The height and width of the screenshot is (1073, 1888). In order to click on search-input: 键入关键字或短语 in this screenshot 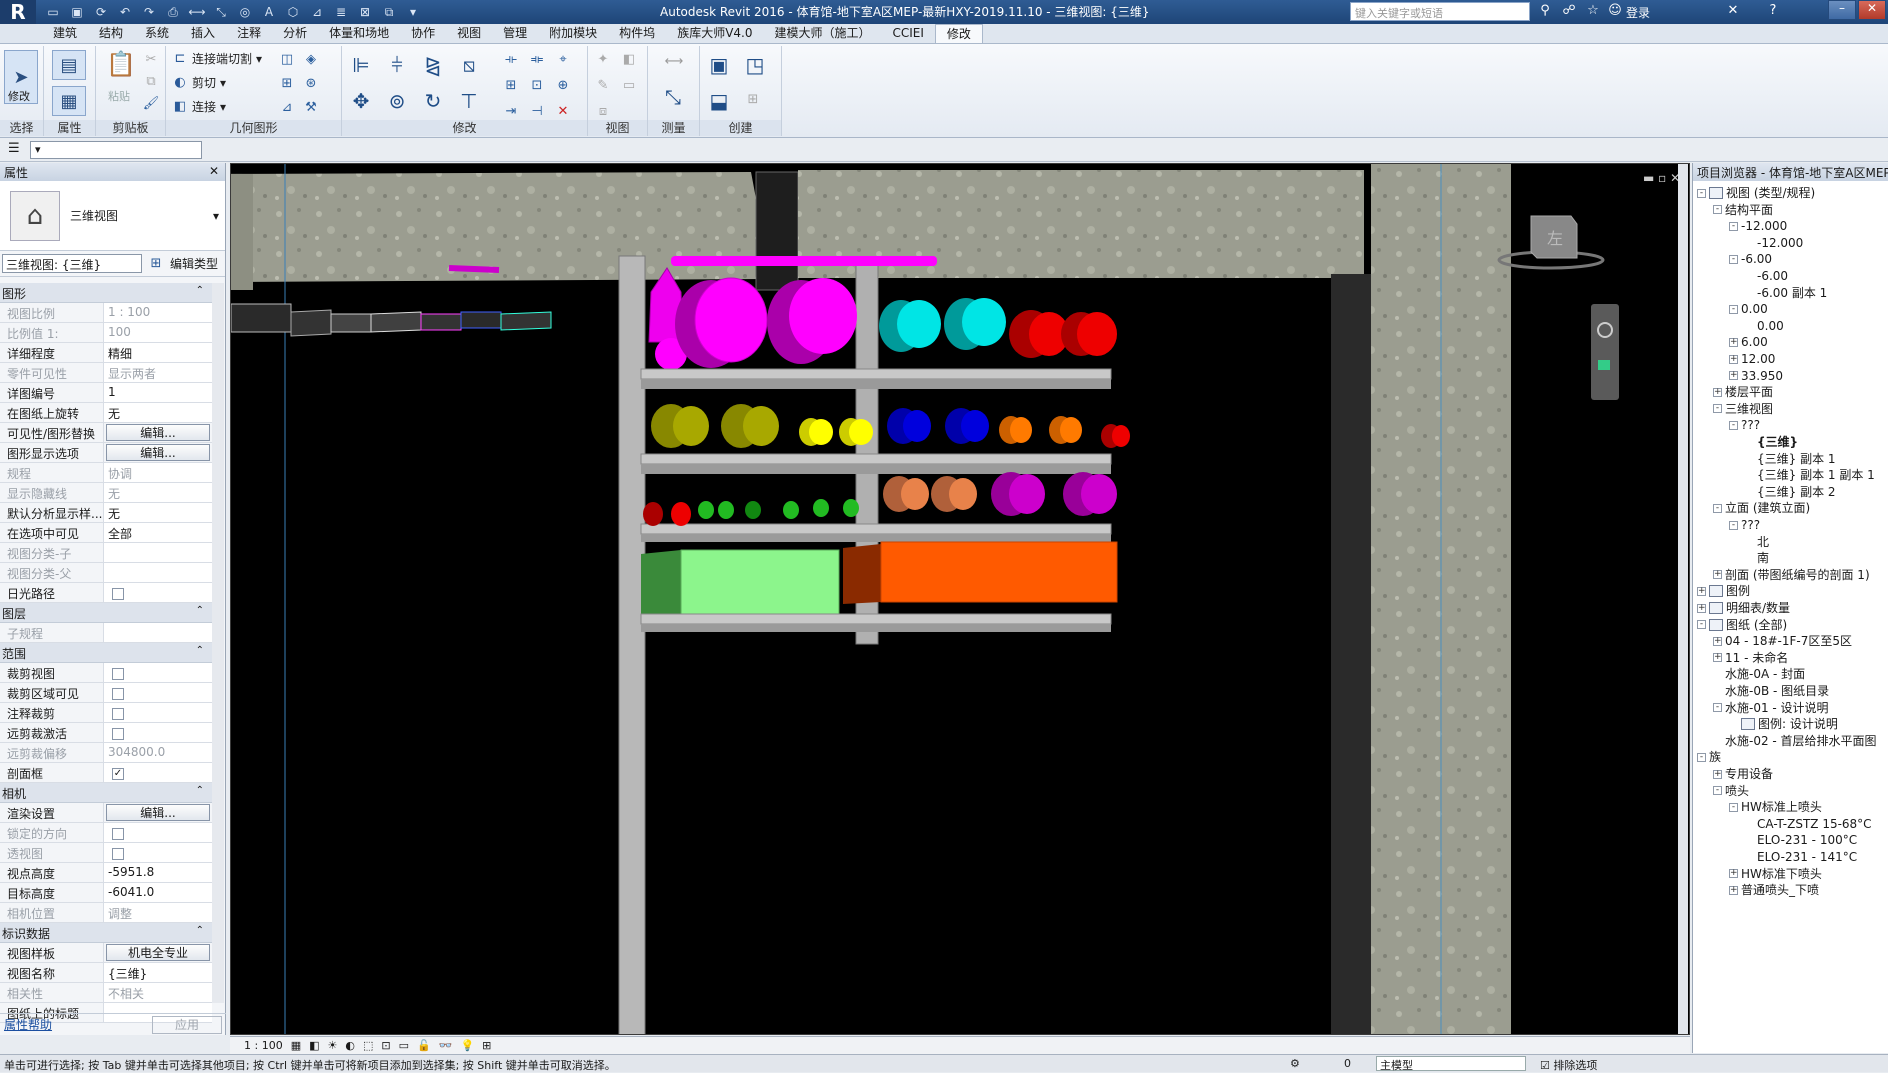, I will do `click(1440, 11)`.